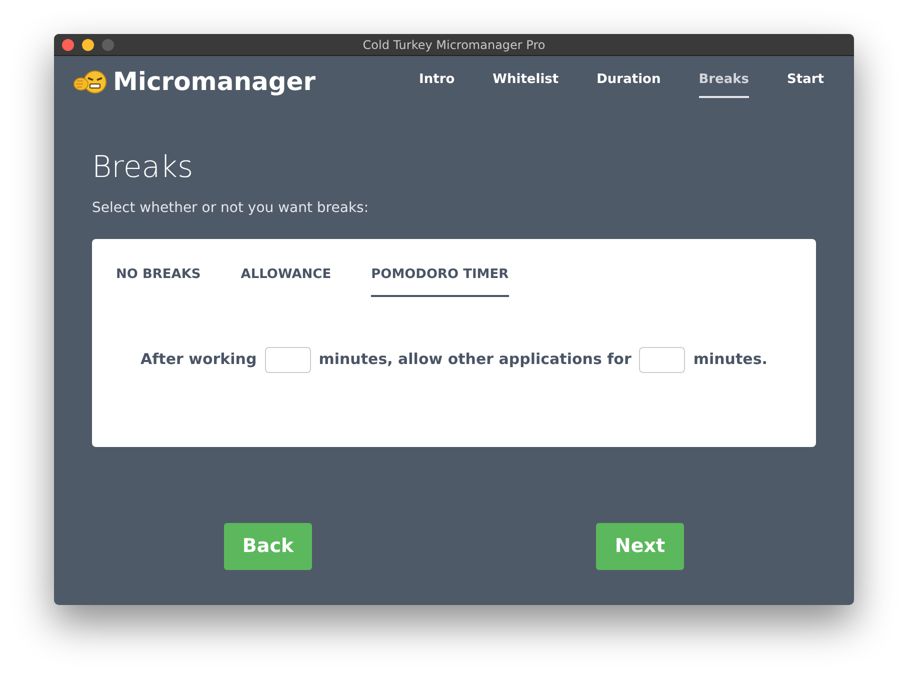 Image resolution: width=907 pixels, height=675 pixels. Describe the element at coordinates (286, 280) in the screenshot. I see `break-tab: ALLOWANCE` at that location.